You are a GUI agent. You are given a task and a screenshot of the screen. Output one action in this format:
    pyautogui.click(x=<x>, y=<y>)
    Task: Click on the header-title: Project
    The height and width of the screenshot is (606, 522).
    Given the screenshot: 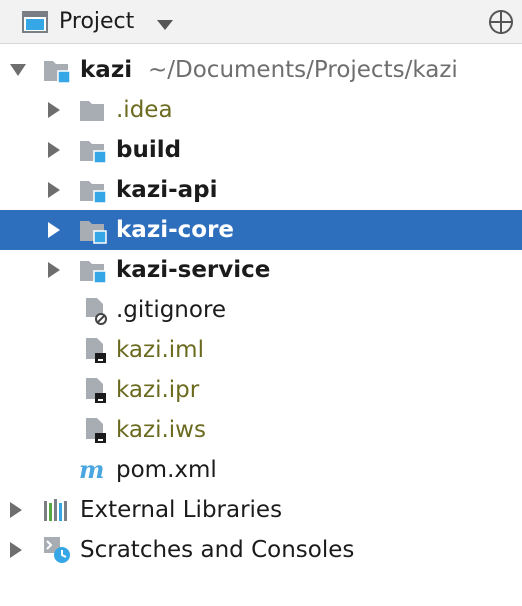 What is the action you would take?
    pyautogui.click(x=96, y=22)
    